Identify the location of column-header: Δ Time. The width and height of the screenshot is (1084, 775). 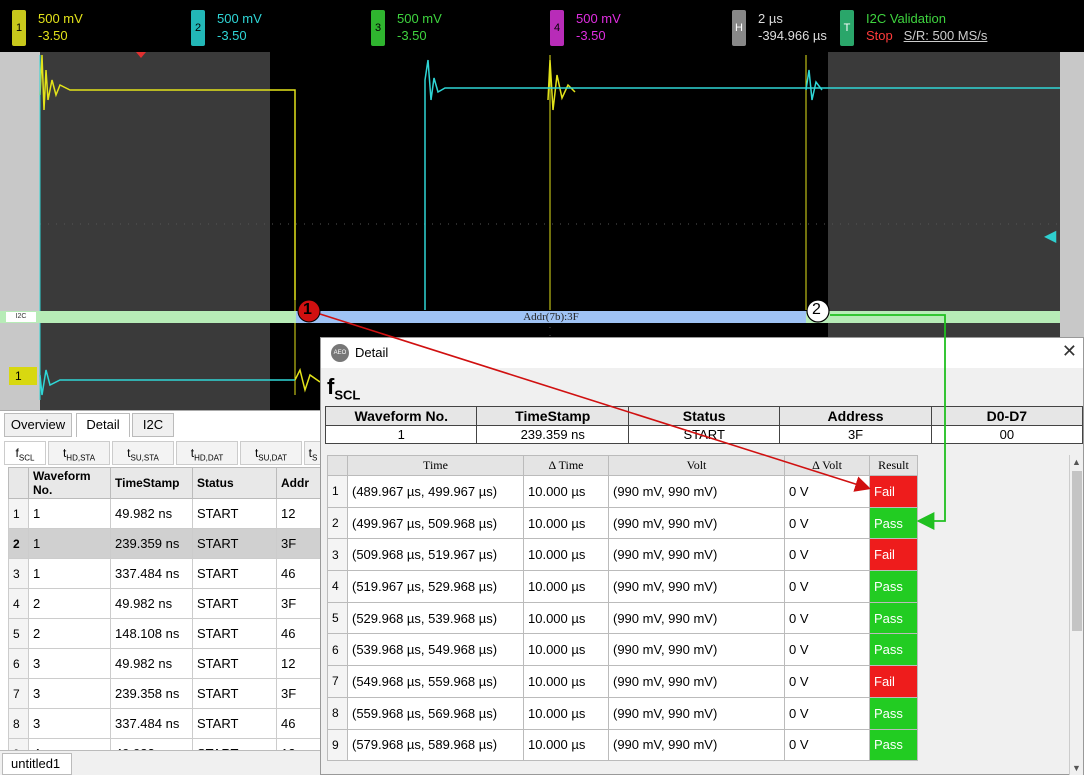
(566, 465).